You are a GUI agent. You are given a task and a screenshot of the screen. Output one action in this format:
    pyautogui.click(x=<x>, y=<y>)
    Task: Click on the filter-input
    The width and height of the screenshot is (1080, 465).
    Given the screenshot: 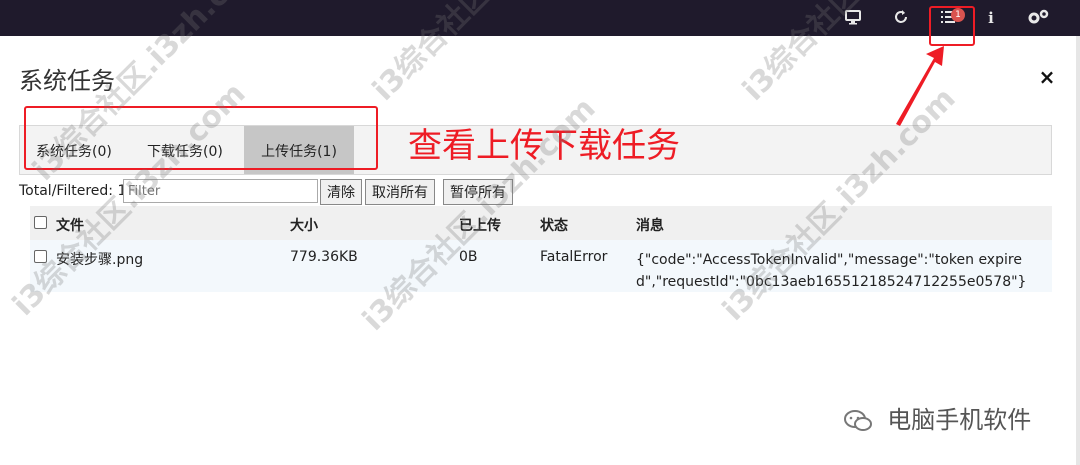 What is the action you would take?
    pyautogui.click(x=220, y=191)
    